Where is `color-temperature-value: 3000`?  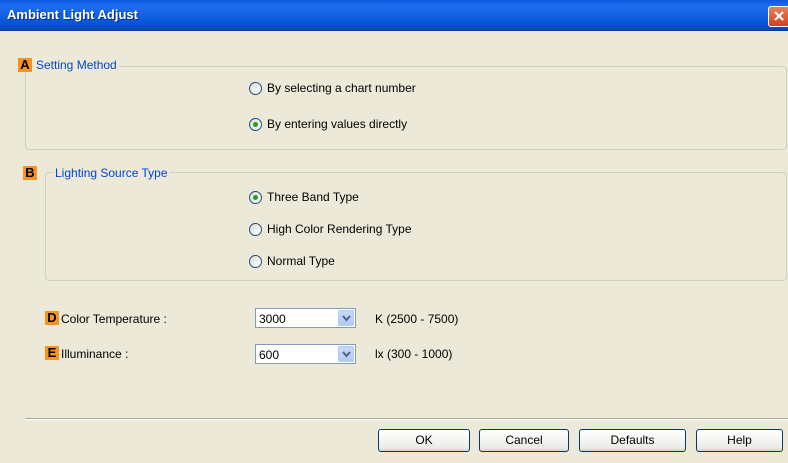 color-temperature-value: 3000 is located at coordinates (272, 319).